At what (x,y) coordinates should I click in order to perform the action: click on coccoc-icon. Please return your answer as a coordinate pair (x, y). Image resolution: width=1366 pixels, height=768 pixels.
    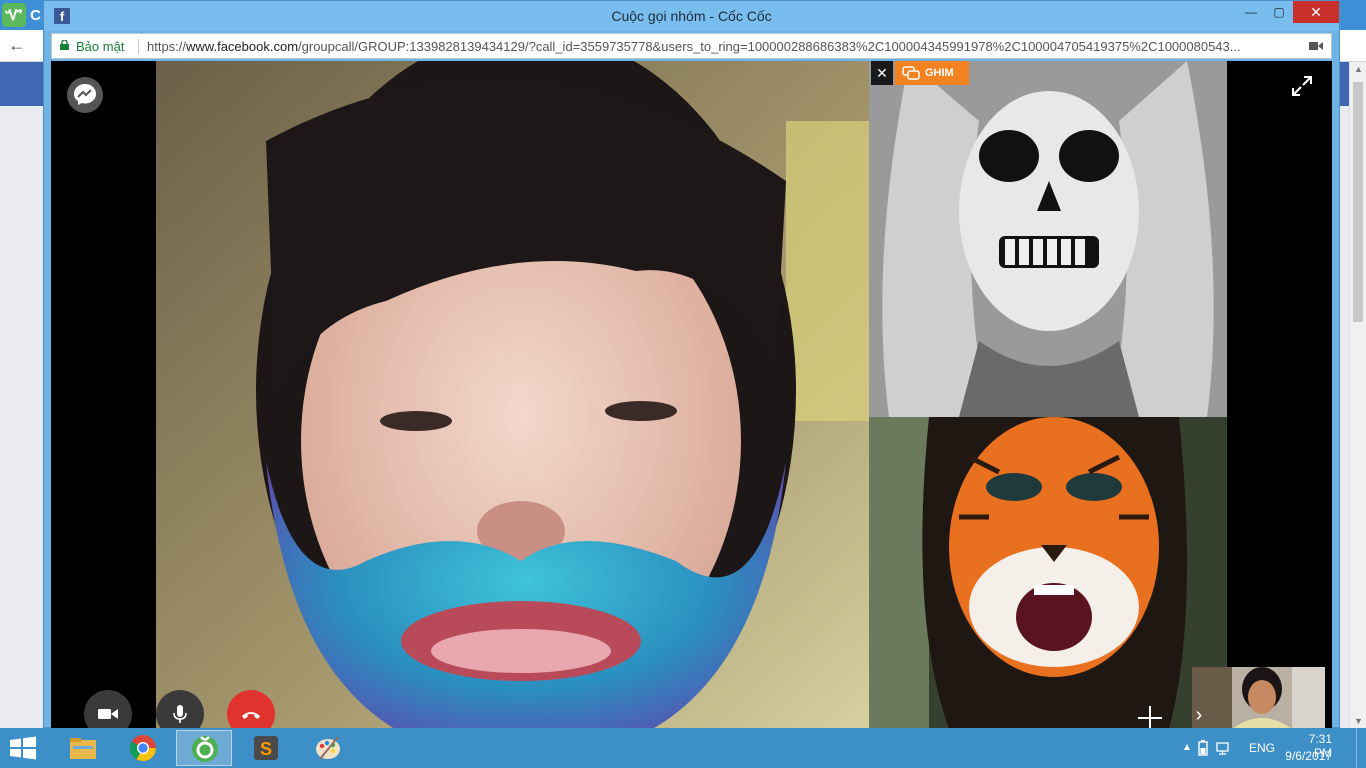
    Looking at the image, I should click on (205, 749).